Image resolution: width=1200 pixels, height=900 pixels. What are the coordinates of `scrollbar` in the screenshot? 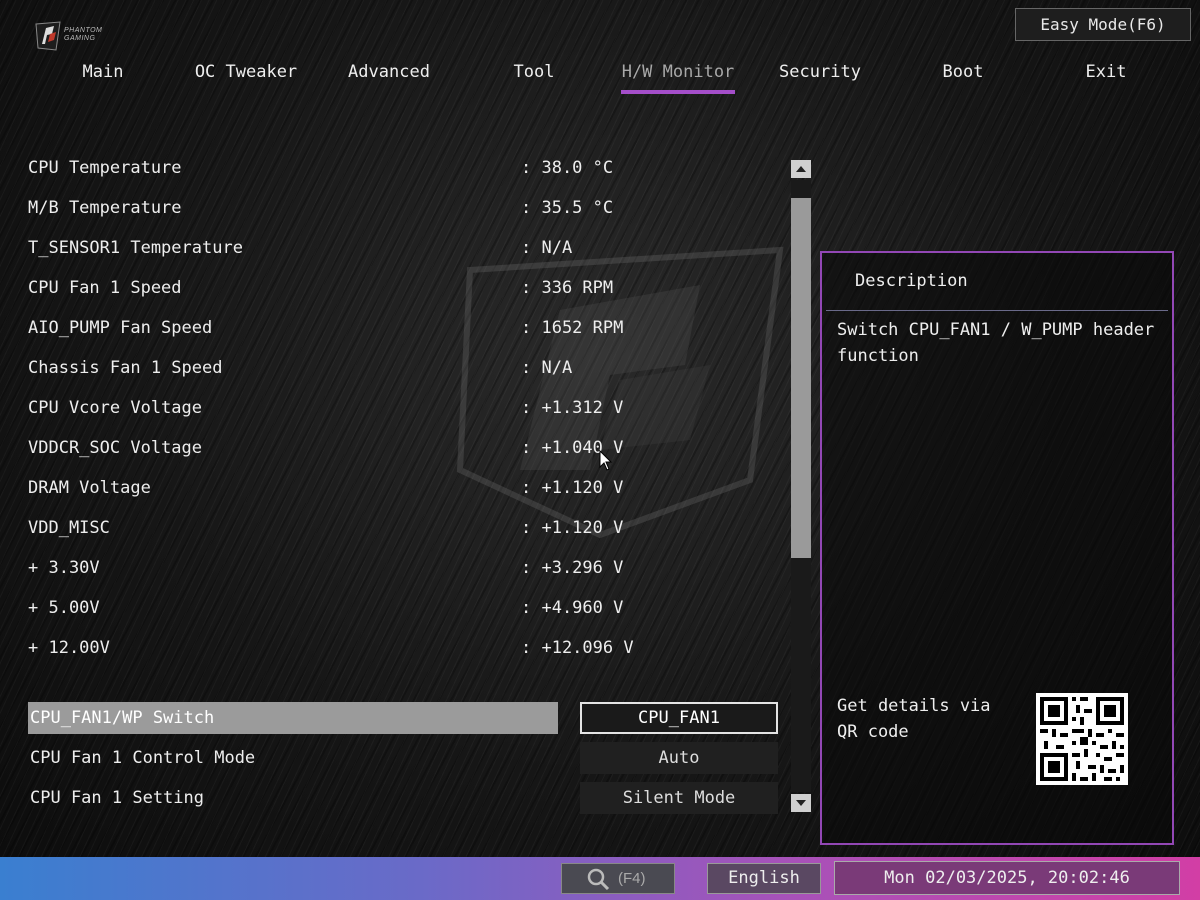 It's located at (802, 486).